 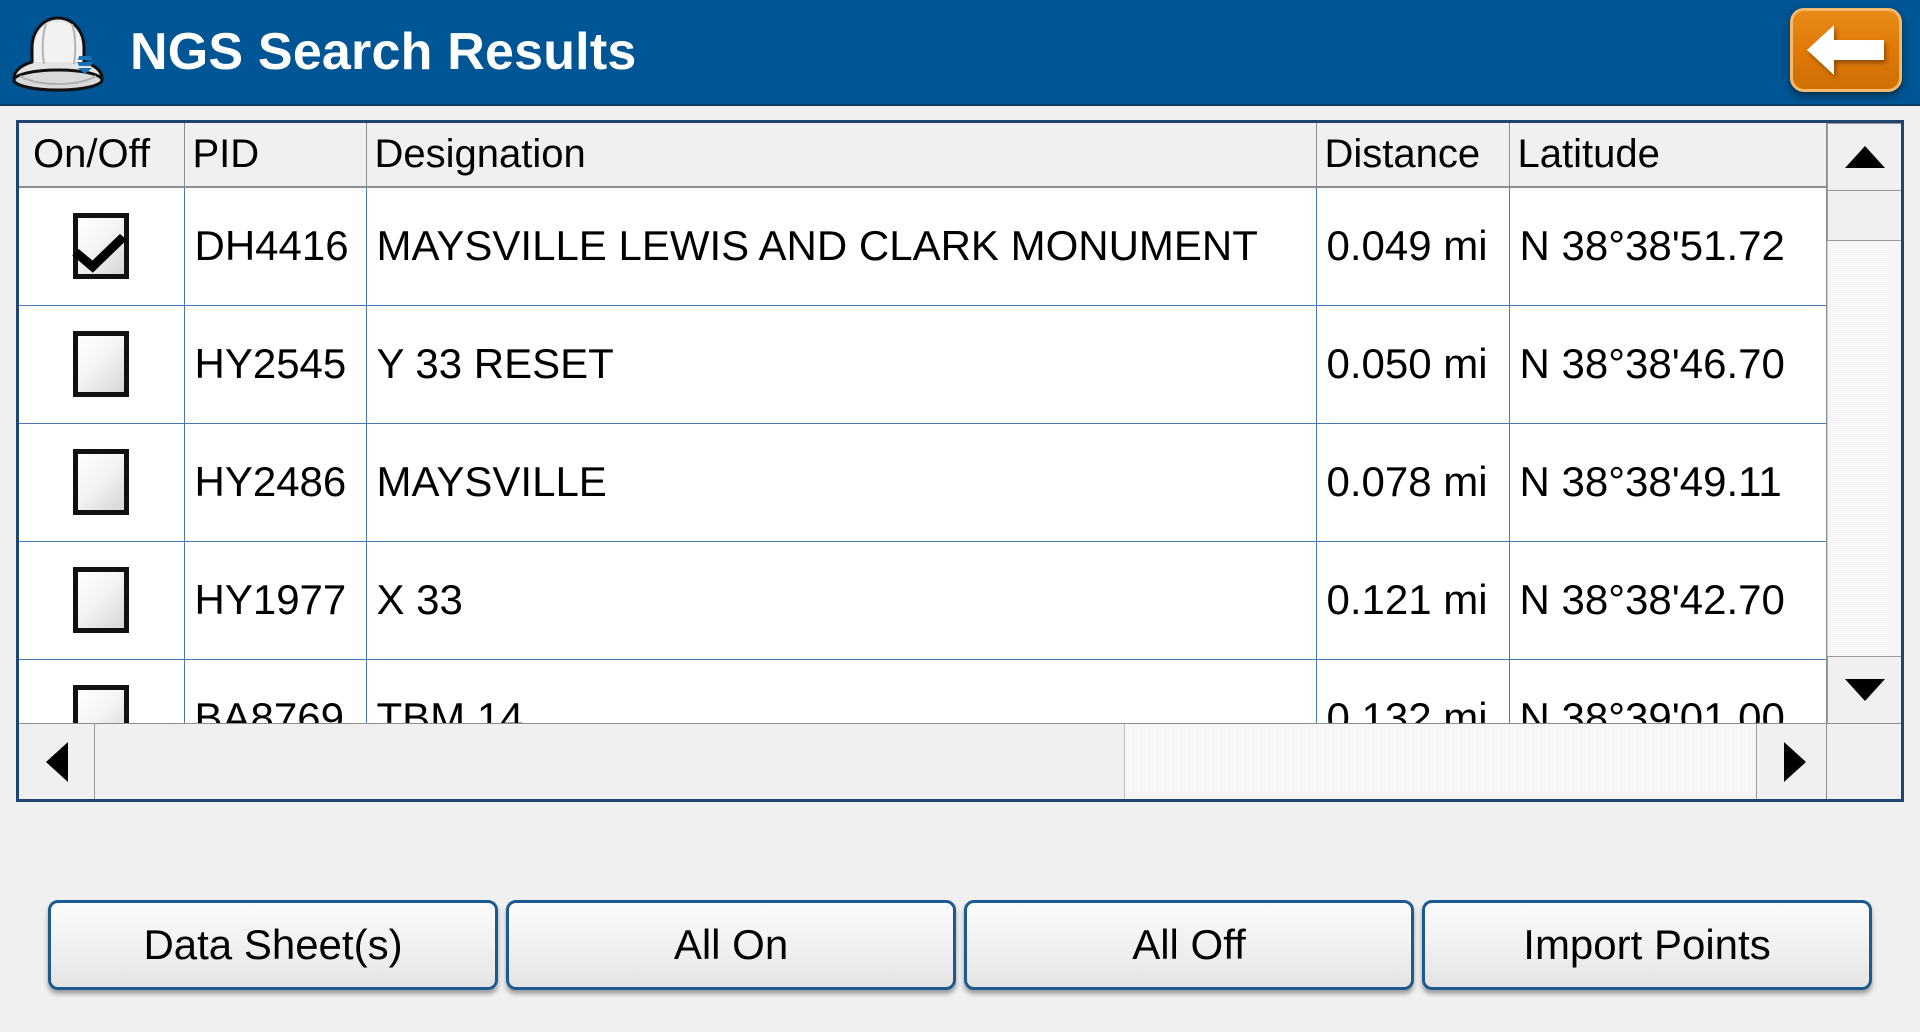 I want to click on horizontal-scroll-thumb, so click(x=610, y=761).